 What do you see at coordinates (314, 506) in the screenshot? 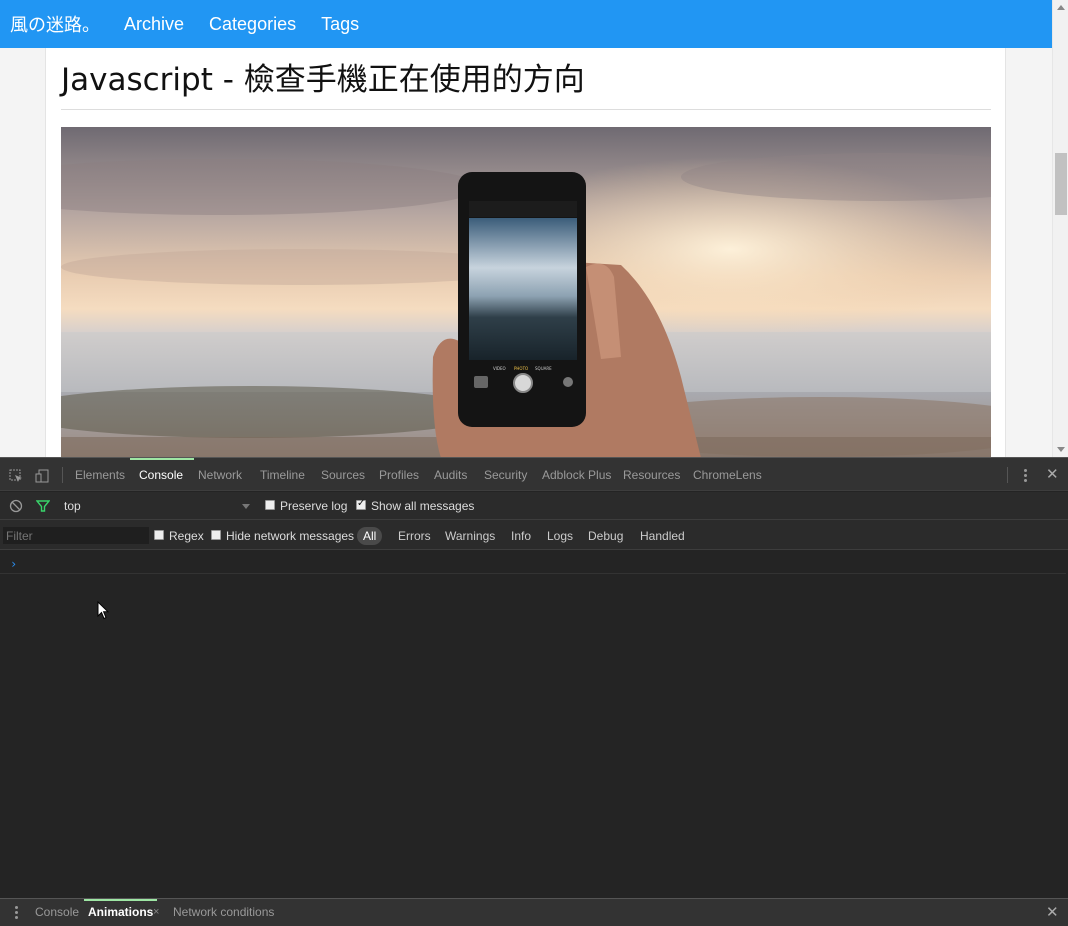
I see `preserve-log-label: Preserve log` at bounding box center [314, 506].